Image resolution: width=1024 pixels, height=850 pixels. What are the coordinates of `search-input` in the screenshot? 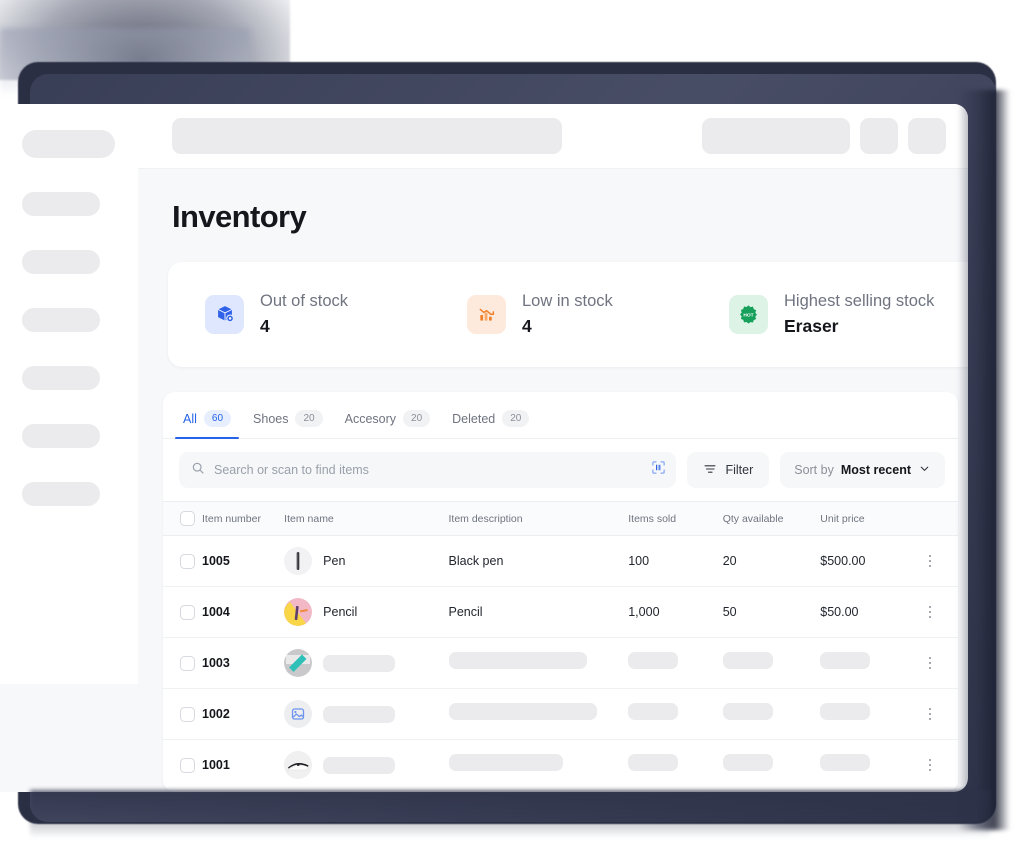 It's located at (428, 470).